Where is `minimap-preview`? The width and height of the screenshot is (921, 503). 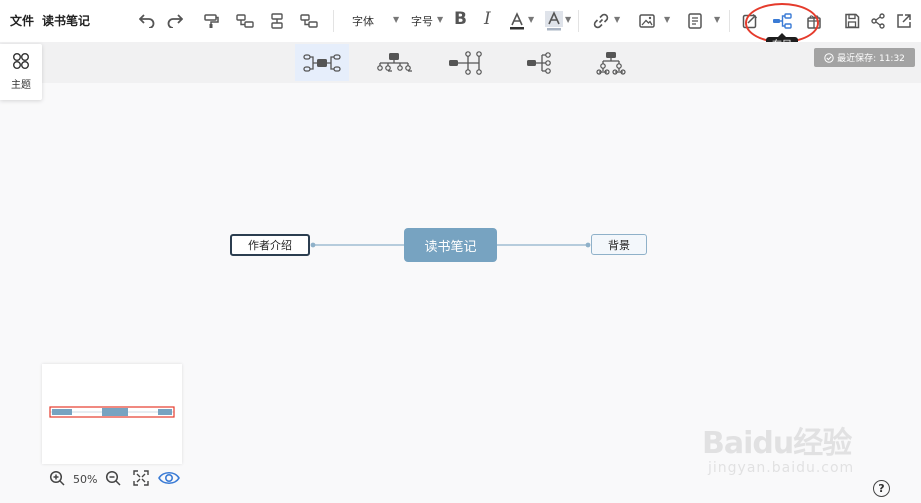
minimap-preview is located at coordinates (112, 412).